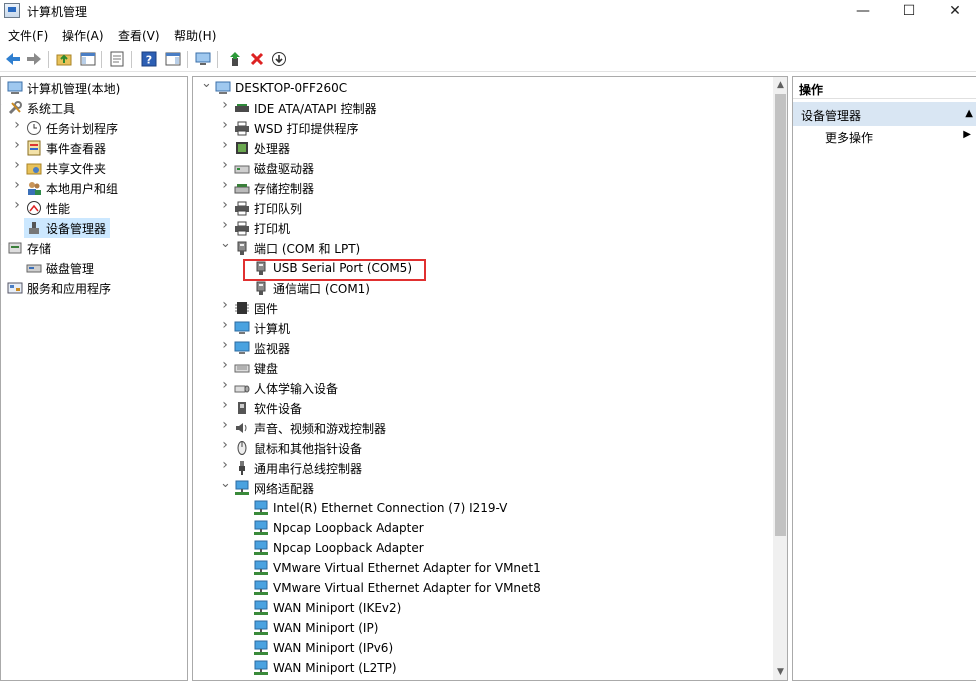  What do you see at coordinates (274, 488) in the screenshot?
I see `device-tree-item-row: 网络适配器` at bounding box center [274, 488].